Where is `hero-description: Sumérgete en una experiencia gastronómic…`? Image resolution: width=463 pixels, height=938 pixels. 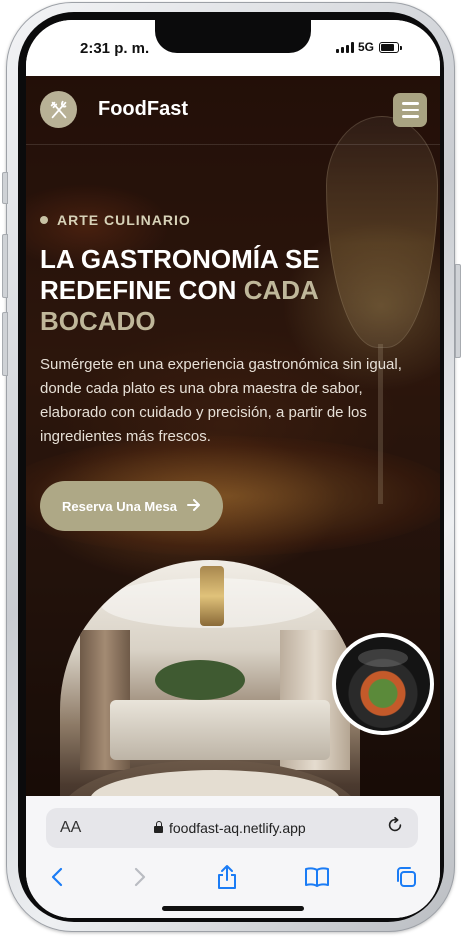
hero-description: Sumérgete en una experiencia gastronómic… is located at coordinates (221, 400).